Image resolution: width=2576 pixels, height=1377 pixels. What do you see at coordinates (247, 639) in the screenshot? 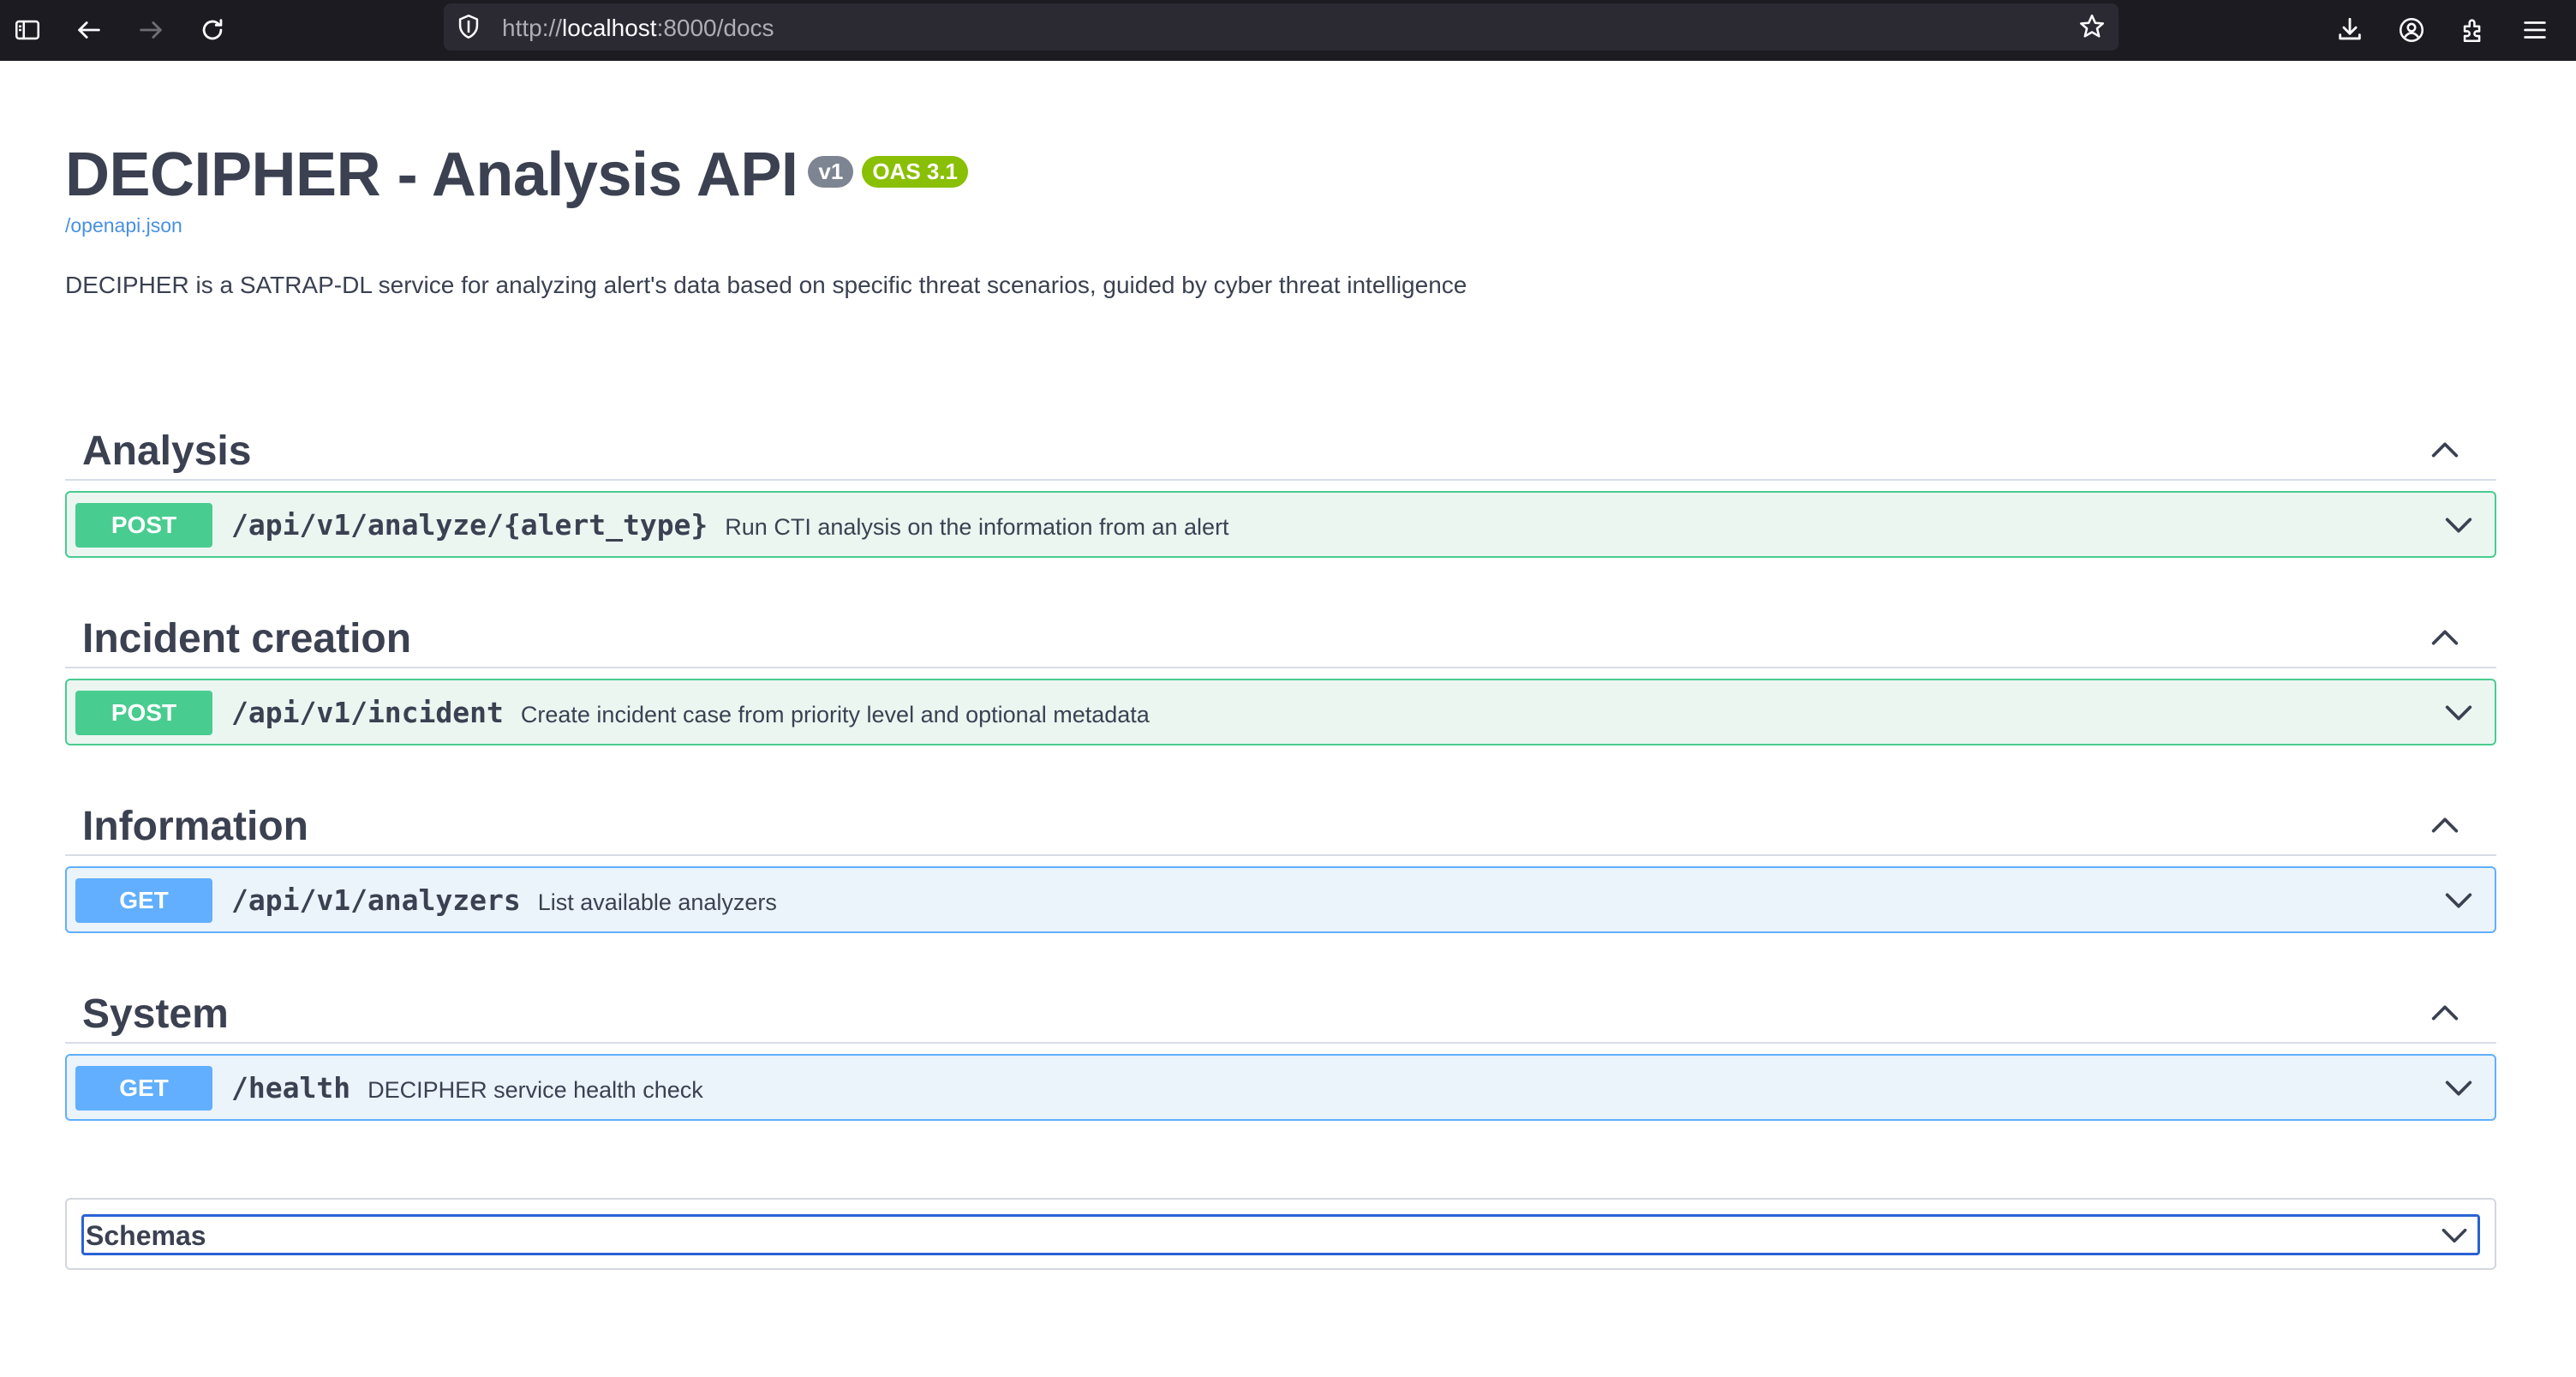
I see `tag-title: Incident creation` at bounding box center [247, 639].